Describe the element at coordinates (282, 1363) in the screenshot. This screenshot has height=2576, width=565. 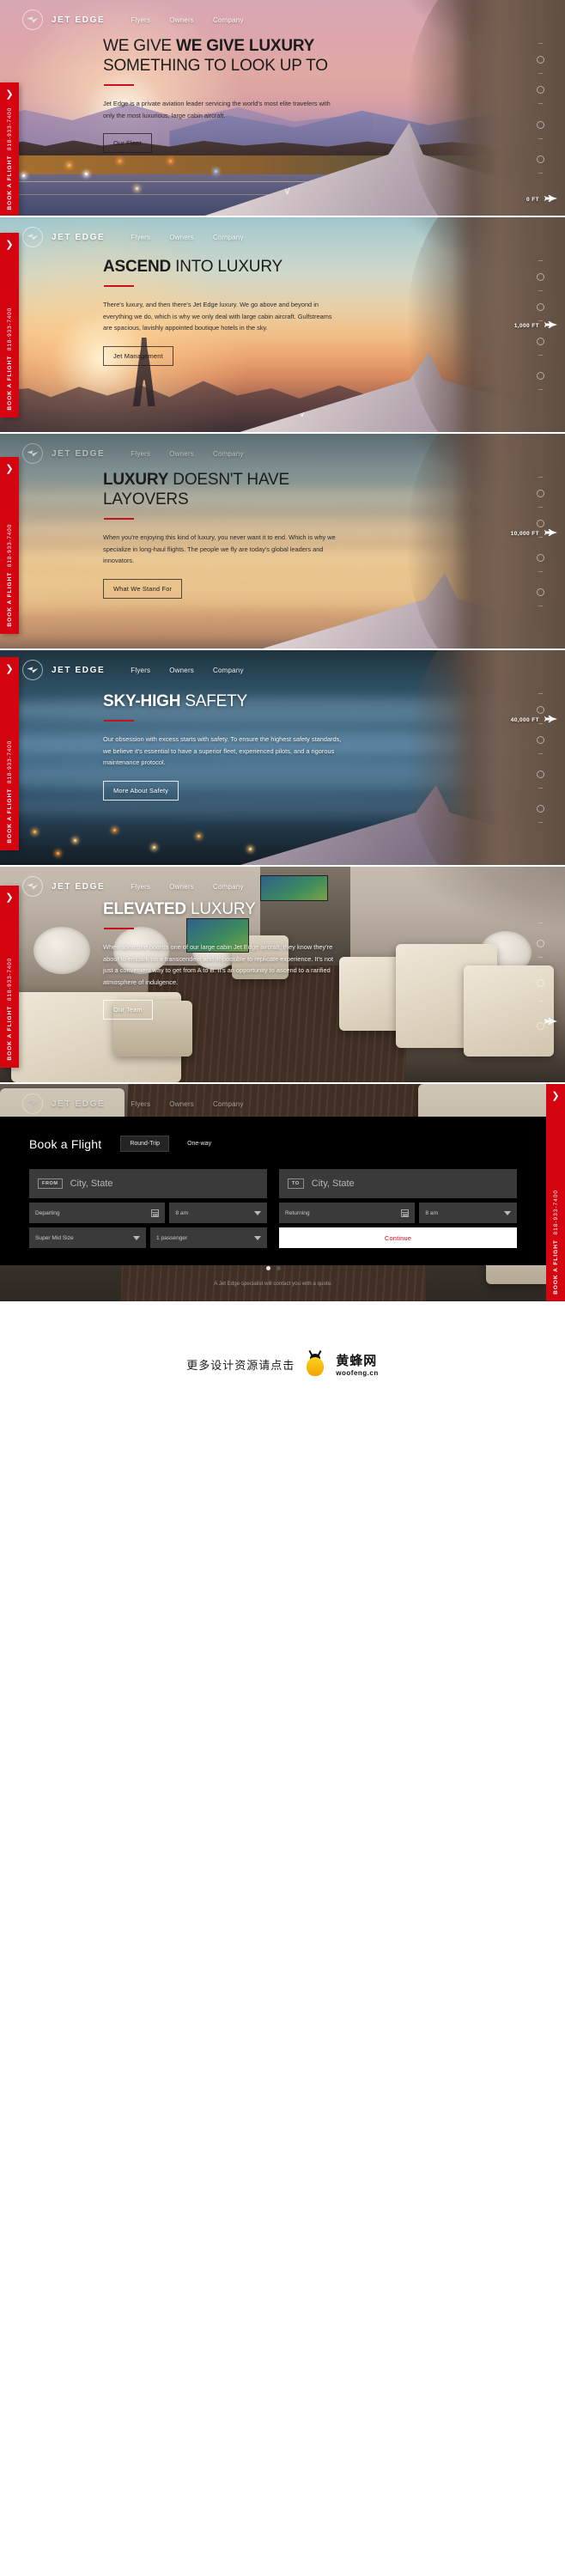
I see `woofeng-watermark: 更多设计资源请点击 黄蜂网 woofeng.cn` at that location.